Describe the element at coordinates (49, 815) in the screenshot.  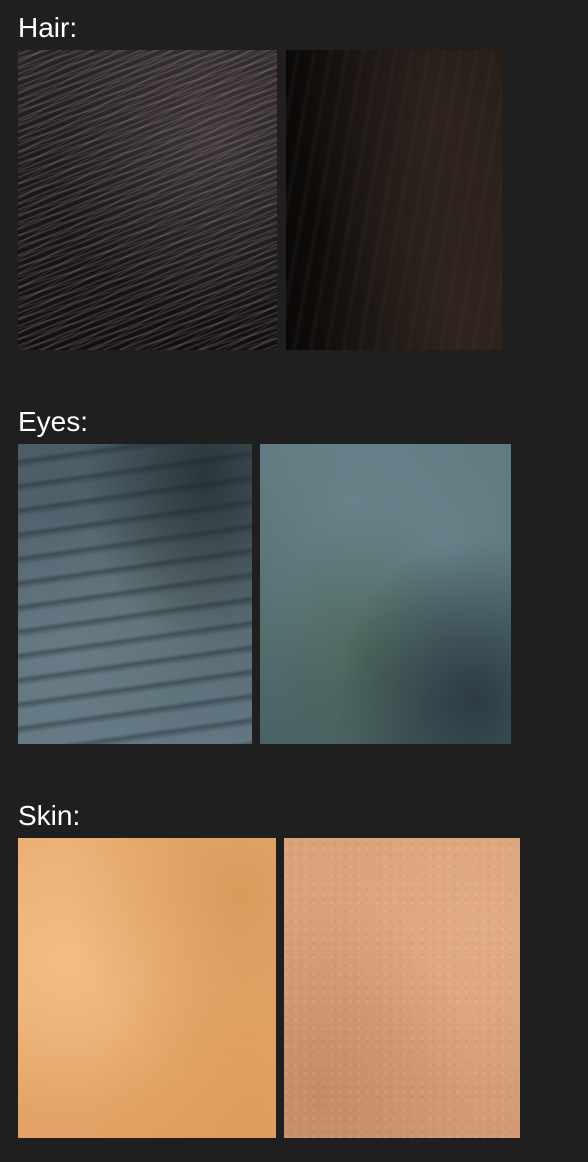
I see `skin-heading: Skin:` at that location.